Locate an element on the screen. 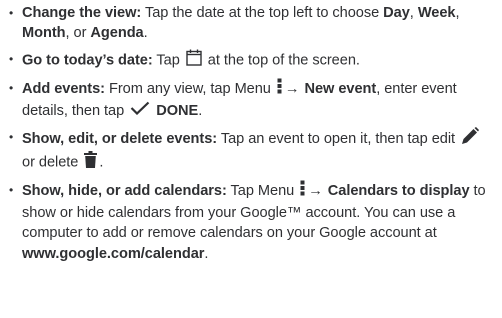 The image size is (502, 318). done-label: DONE is located at coordinates (177, 110).